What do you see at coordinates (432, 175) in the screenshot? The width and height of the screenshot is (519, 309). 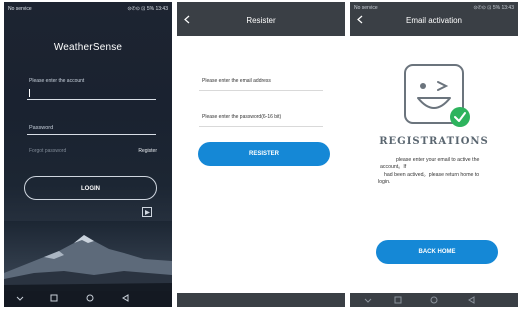 I see `message-line-3: had been actived。please return home to` at bounding box center [432, 175].